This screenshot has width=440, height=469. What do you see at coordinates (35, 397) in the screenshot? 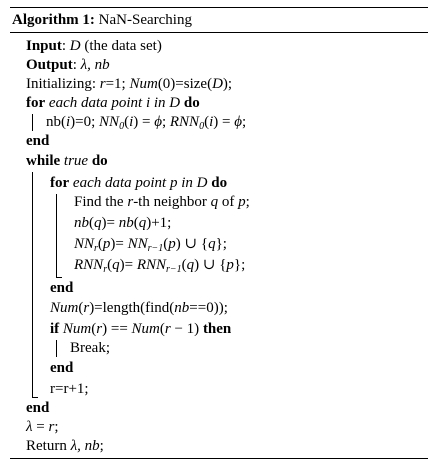
I see `while-bar-hook` at bounding box center [35, 397].